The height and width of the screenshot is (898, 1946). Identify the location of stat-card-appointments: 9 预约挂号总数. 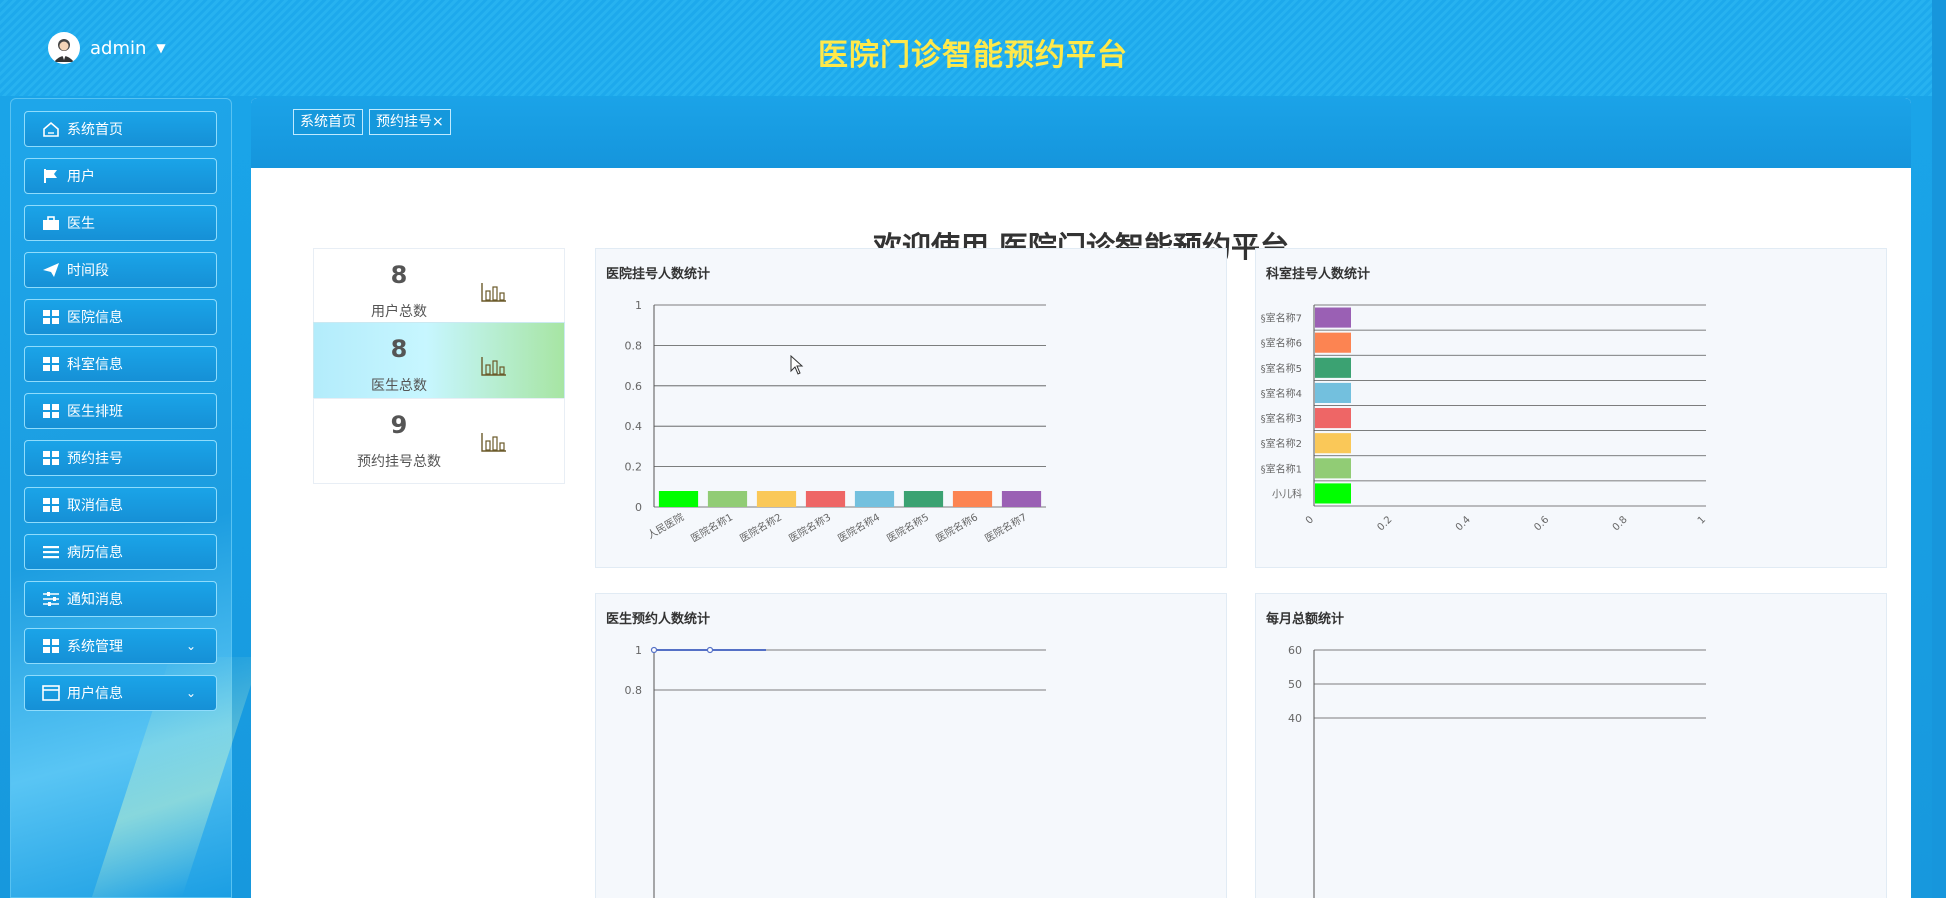
(439, 441).